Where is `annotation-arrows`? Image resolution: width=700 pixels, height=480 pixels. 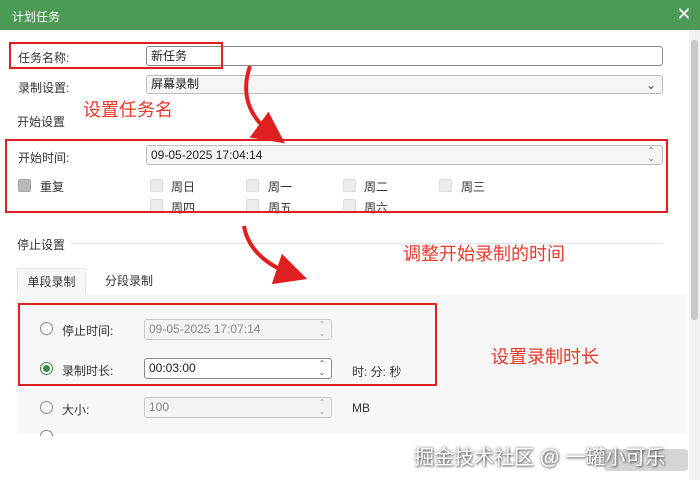 annotation-arrows is located at coordinates (275, 175).